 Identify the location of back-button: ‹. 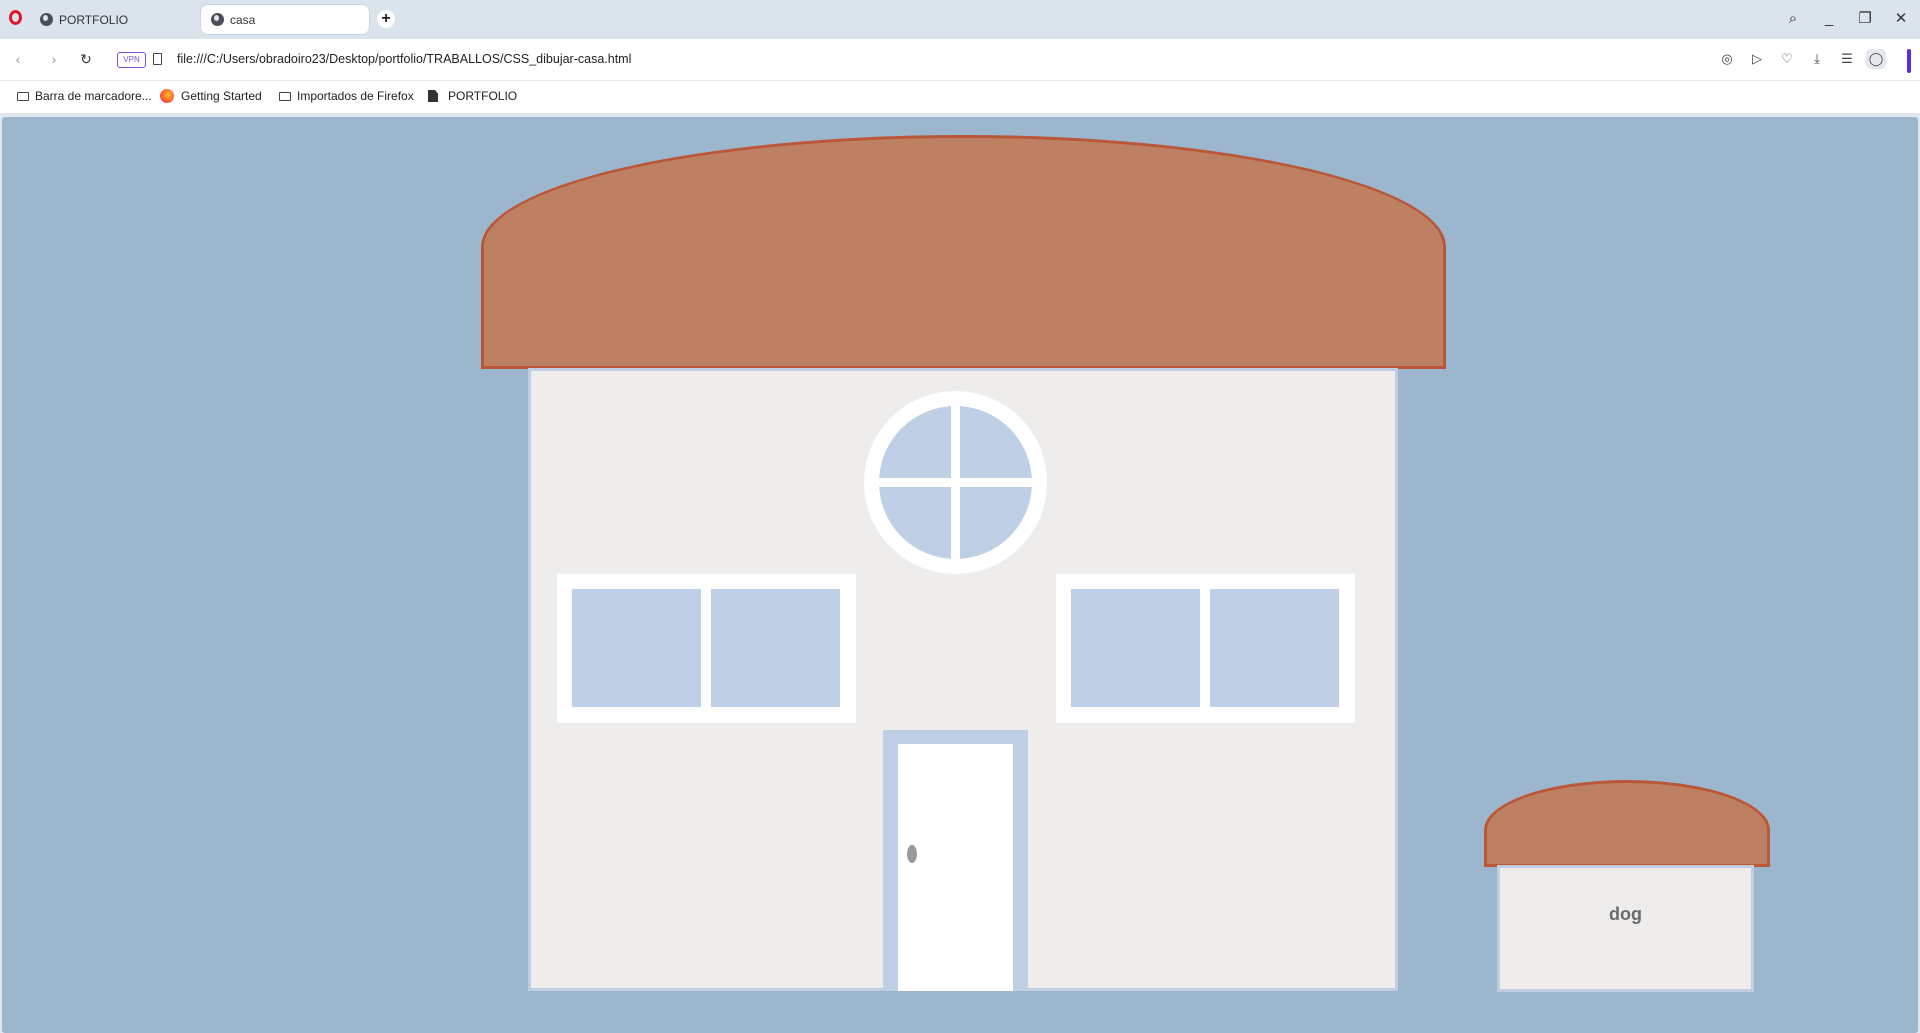
(18, 59).